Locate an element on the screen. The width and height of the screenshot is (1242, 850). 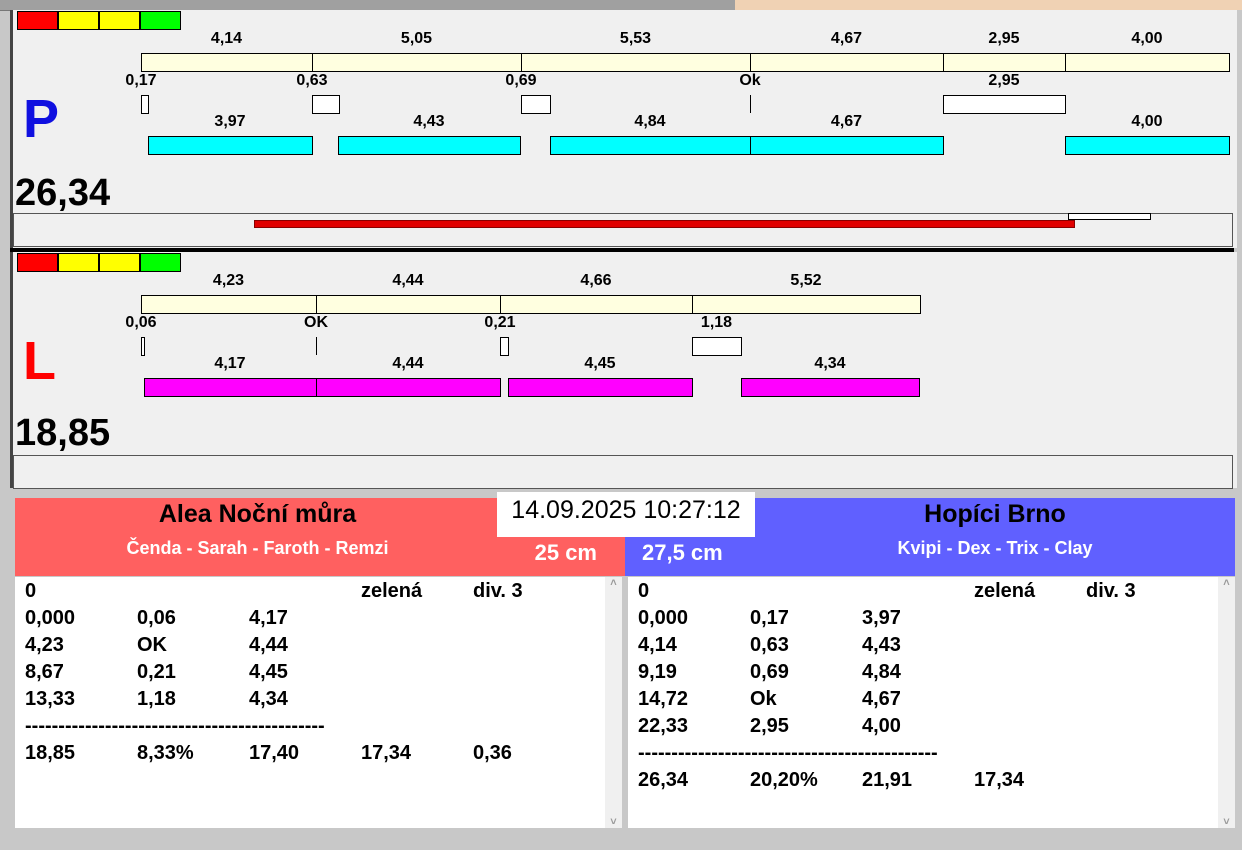
right-team-height: 27,5 cm is located at coordinates (682, 552).